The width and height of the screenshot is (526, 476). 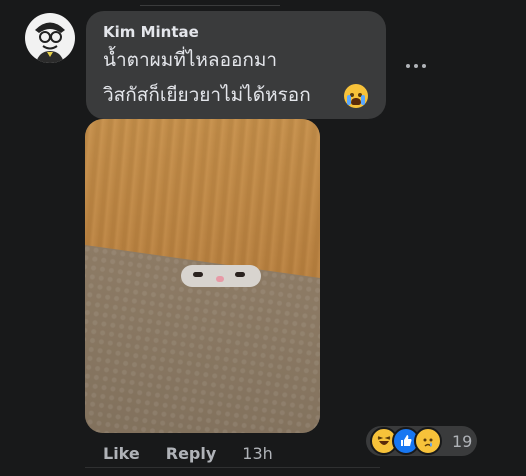 I want to click on reply-button: Reply, so click(x=191, y=453).